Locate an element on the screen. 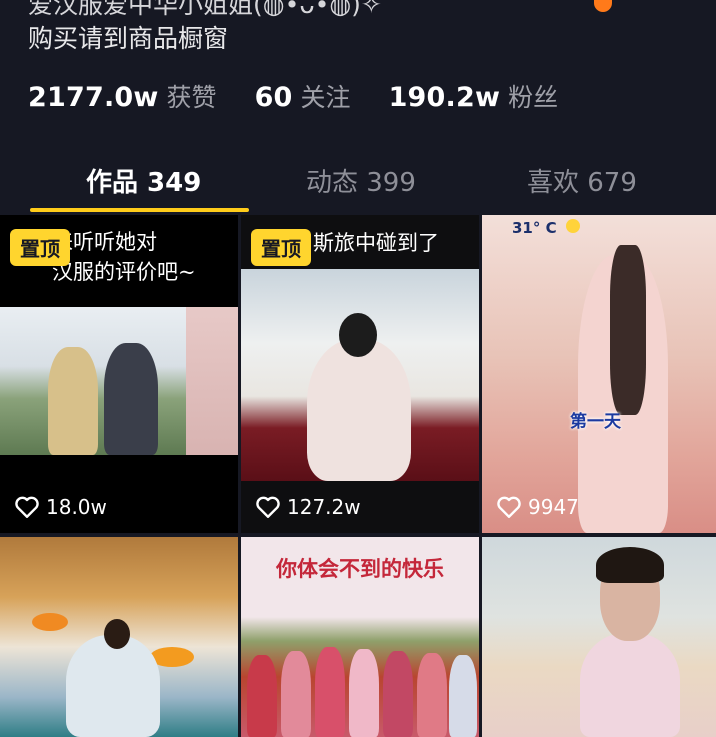 The width and height of the screenshot is (716, 737). video-card: 31° C 第一天 9947 is located at coordinates (599, 374).